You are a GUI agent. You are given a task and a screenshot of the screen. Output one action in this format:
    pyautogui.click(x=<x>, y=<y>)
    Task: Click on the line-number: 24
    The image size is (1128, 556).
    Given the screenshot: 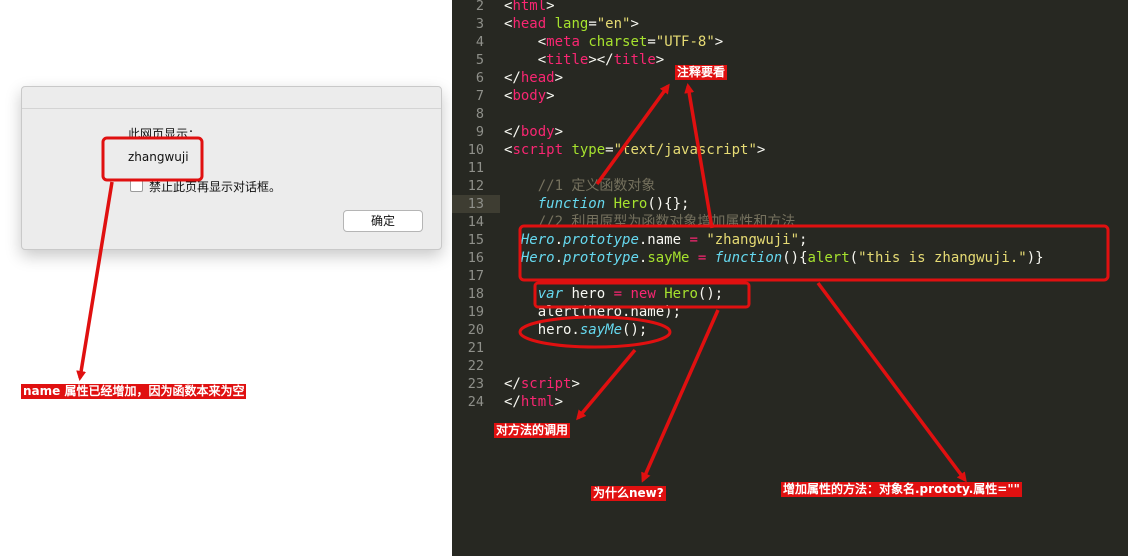 What is the action you would take?
    pyautogui.click(x=475, y=402)
    